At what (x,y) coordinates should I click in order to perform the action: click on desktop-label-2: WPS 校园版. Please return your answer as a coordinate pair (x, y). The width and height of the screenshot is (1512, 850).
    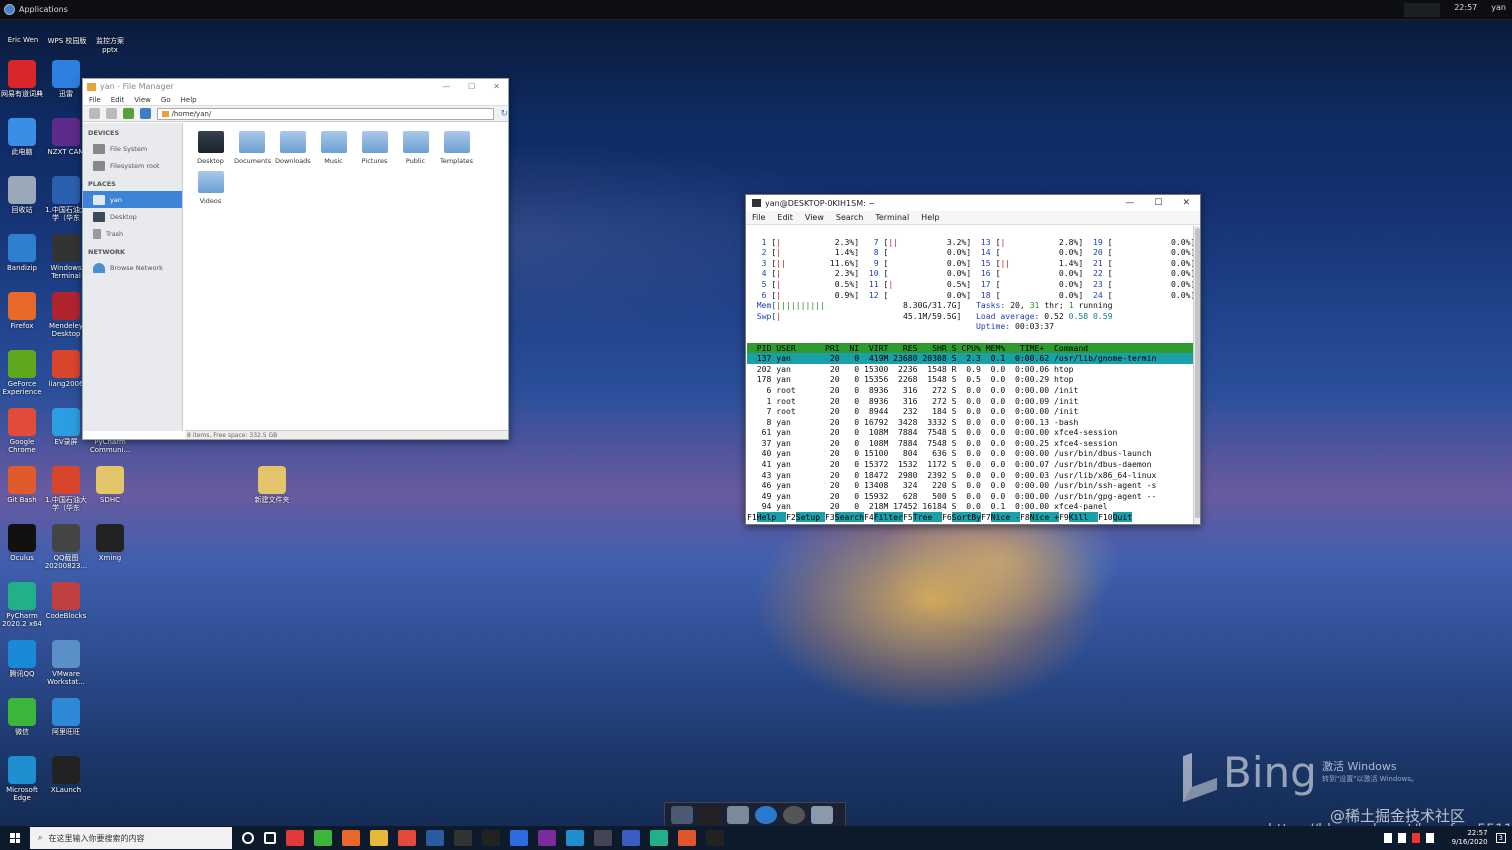
    Looking at the image, I should click on (67, 41).